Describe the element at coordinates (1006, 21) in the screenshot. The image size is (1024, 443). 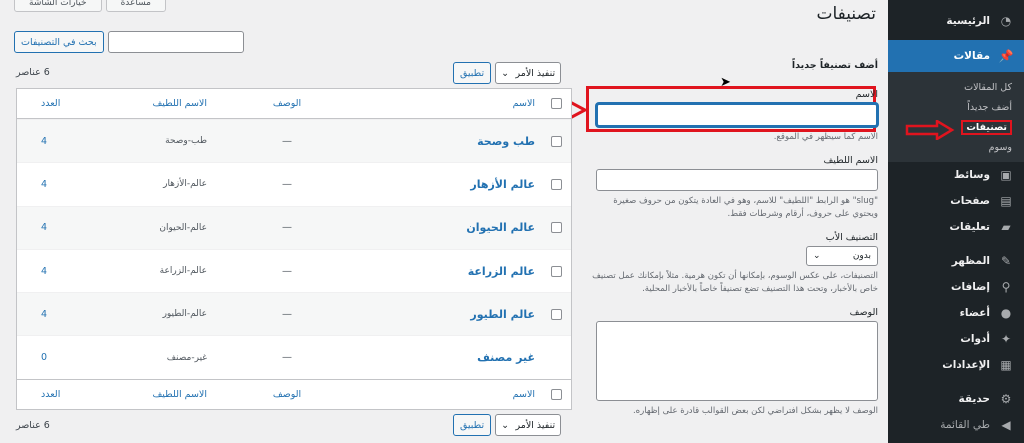
I see `dashboard-icon: ◔` at that location.